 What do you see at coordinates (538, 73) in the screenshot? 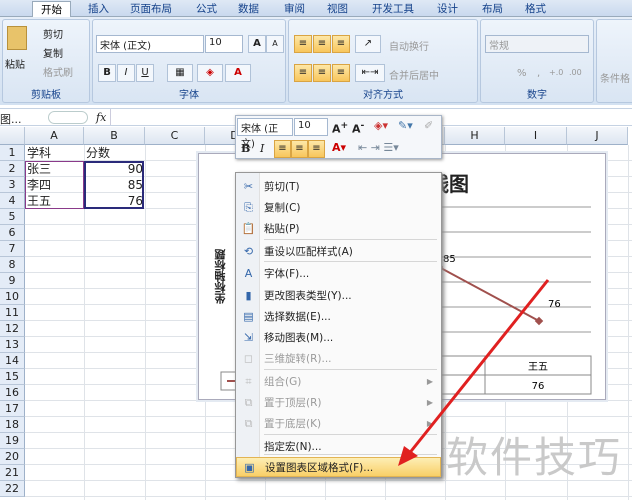
I see `comma-button: ,` at bounding box center [538, 73].